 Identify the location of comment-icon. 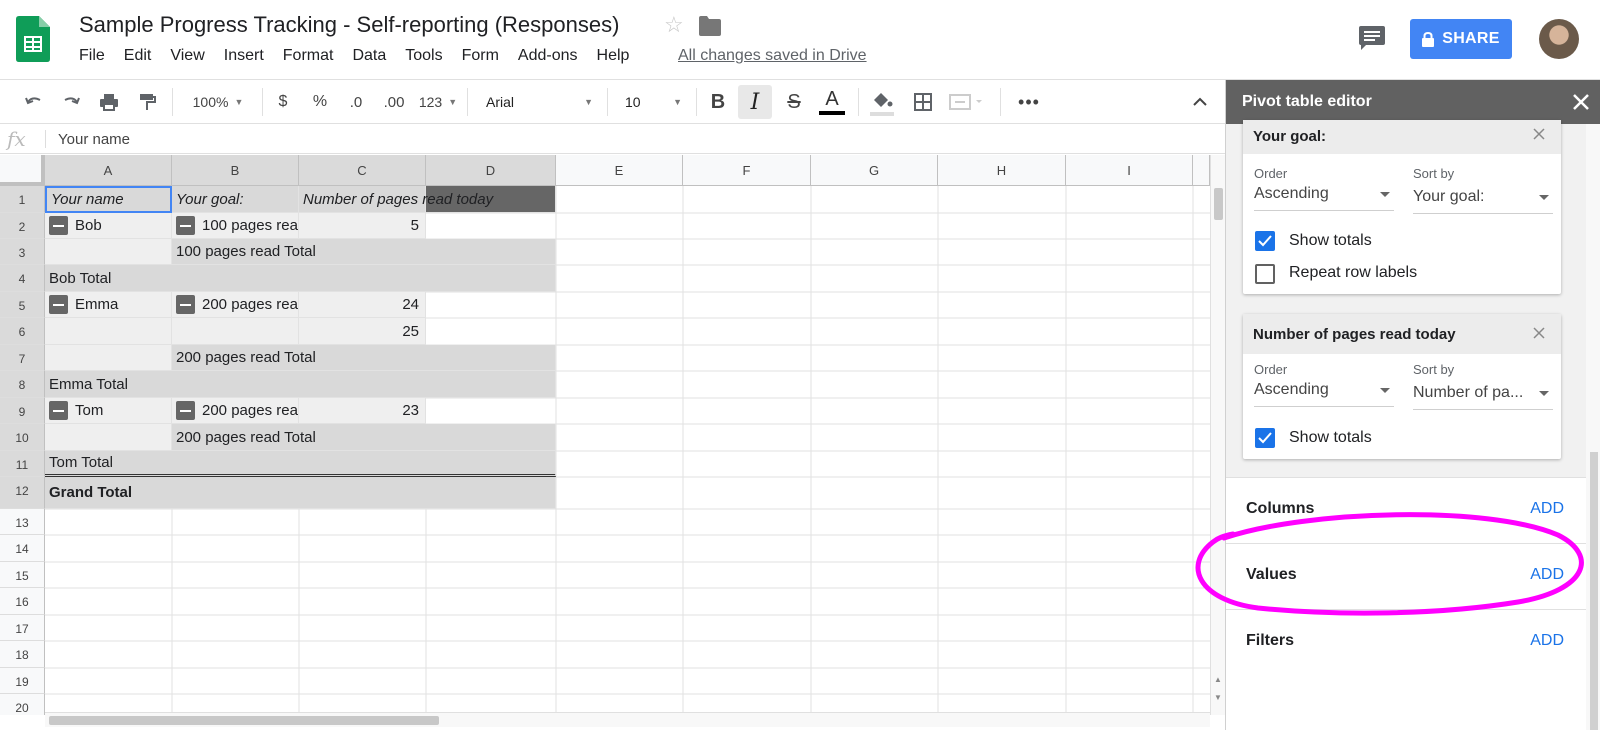
(1372, 38).